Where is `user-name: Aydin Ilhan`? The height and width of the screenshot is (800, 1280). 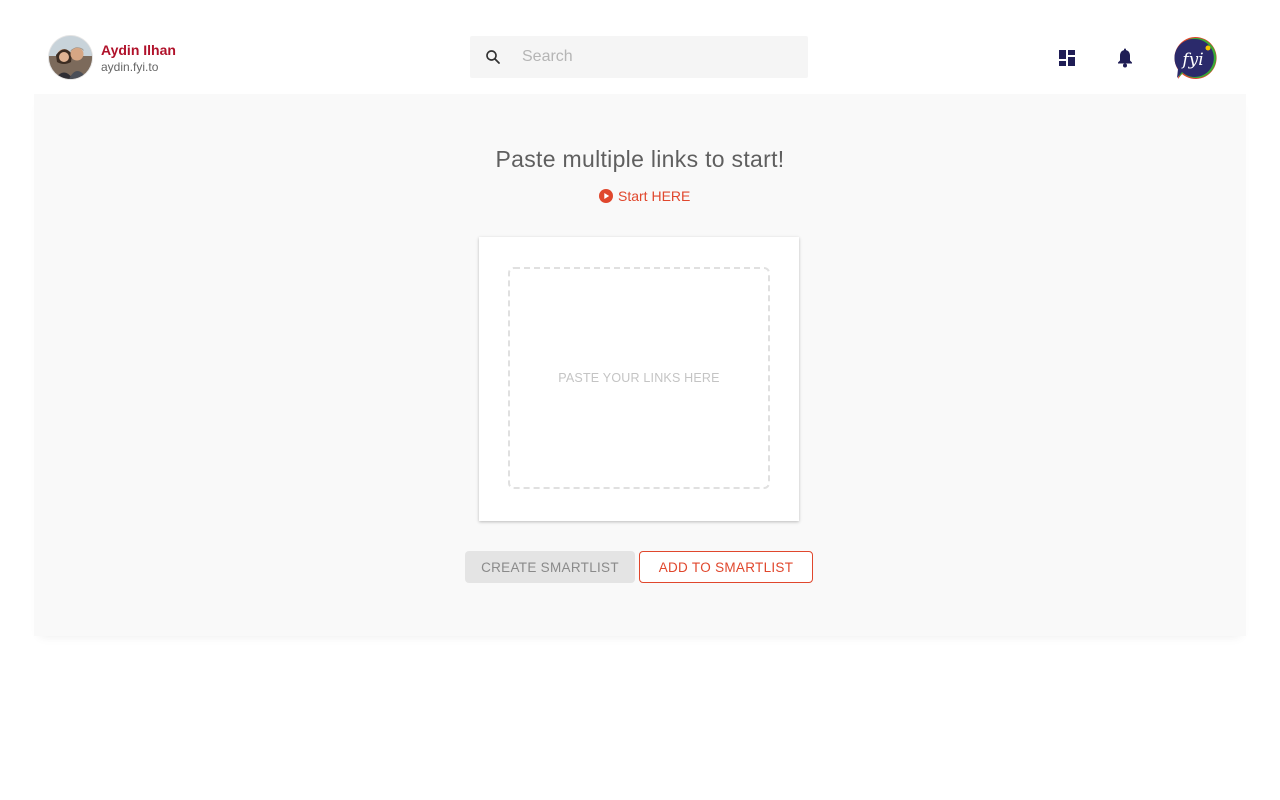
user-name: Aydin Ilhan is located at coordinates (138, 50).